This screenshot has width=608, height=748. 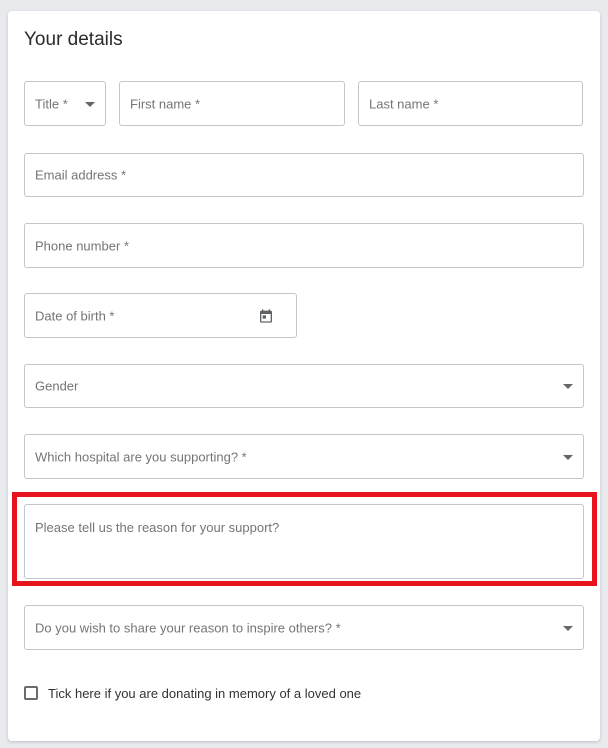 I want to click on email-field: Email address *, so click(x=304, y=175).